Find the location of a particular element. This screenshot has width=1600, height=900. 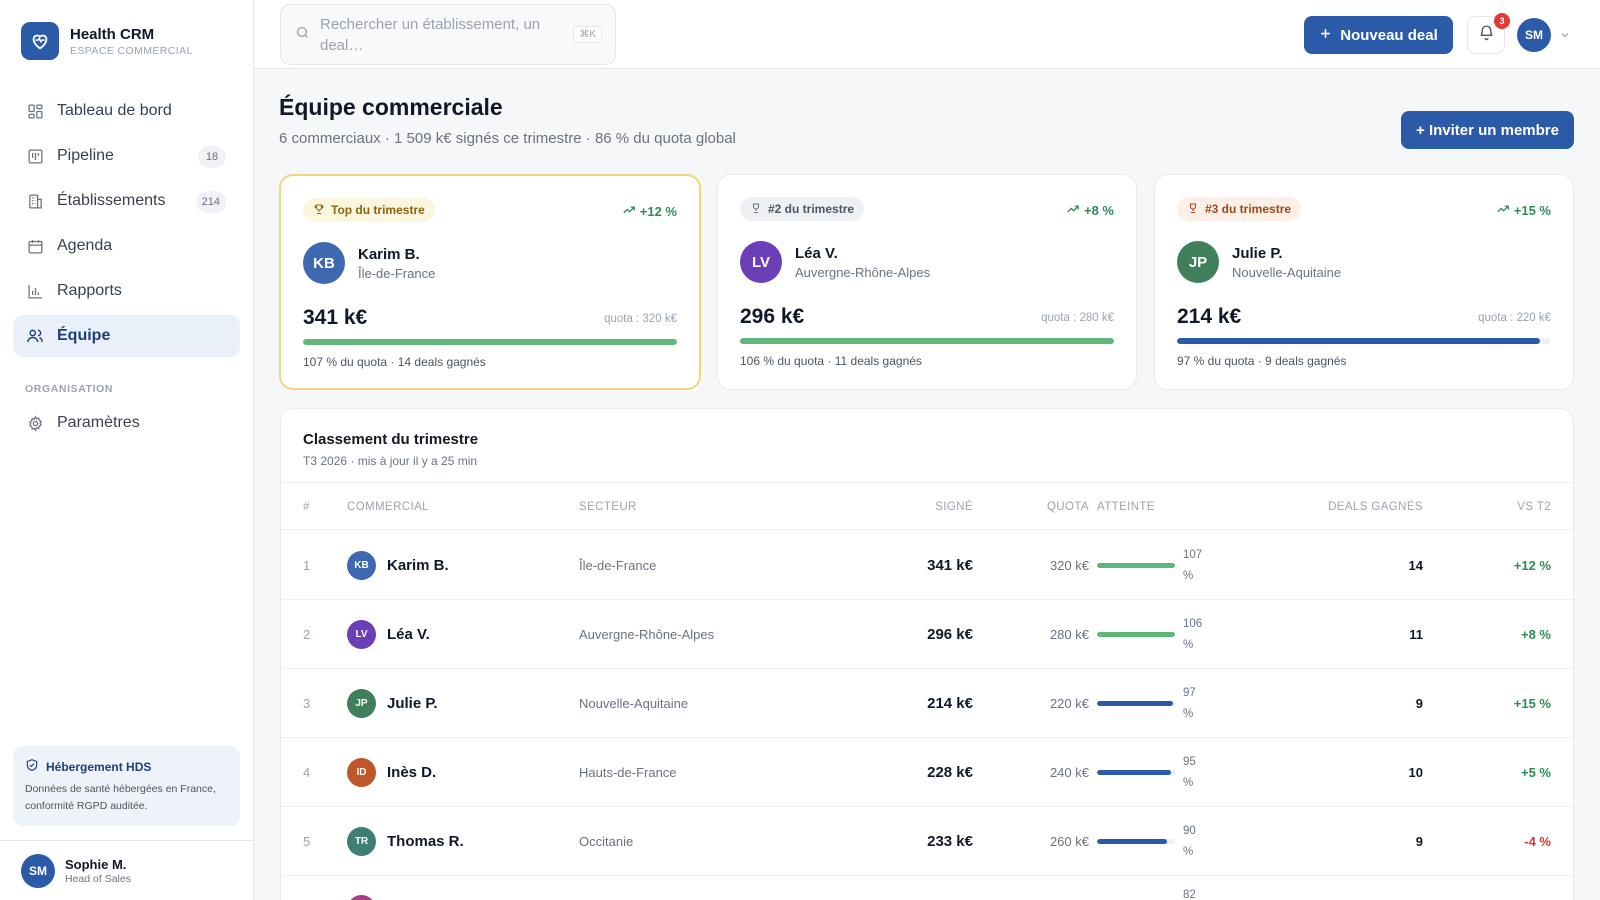

attainment-cell: 95 % is located at coordinates (1150, 772).